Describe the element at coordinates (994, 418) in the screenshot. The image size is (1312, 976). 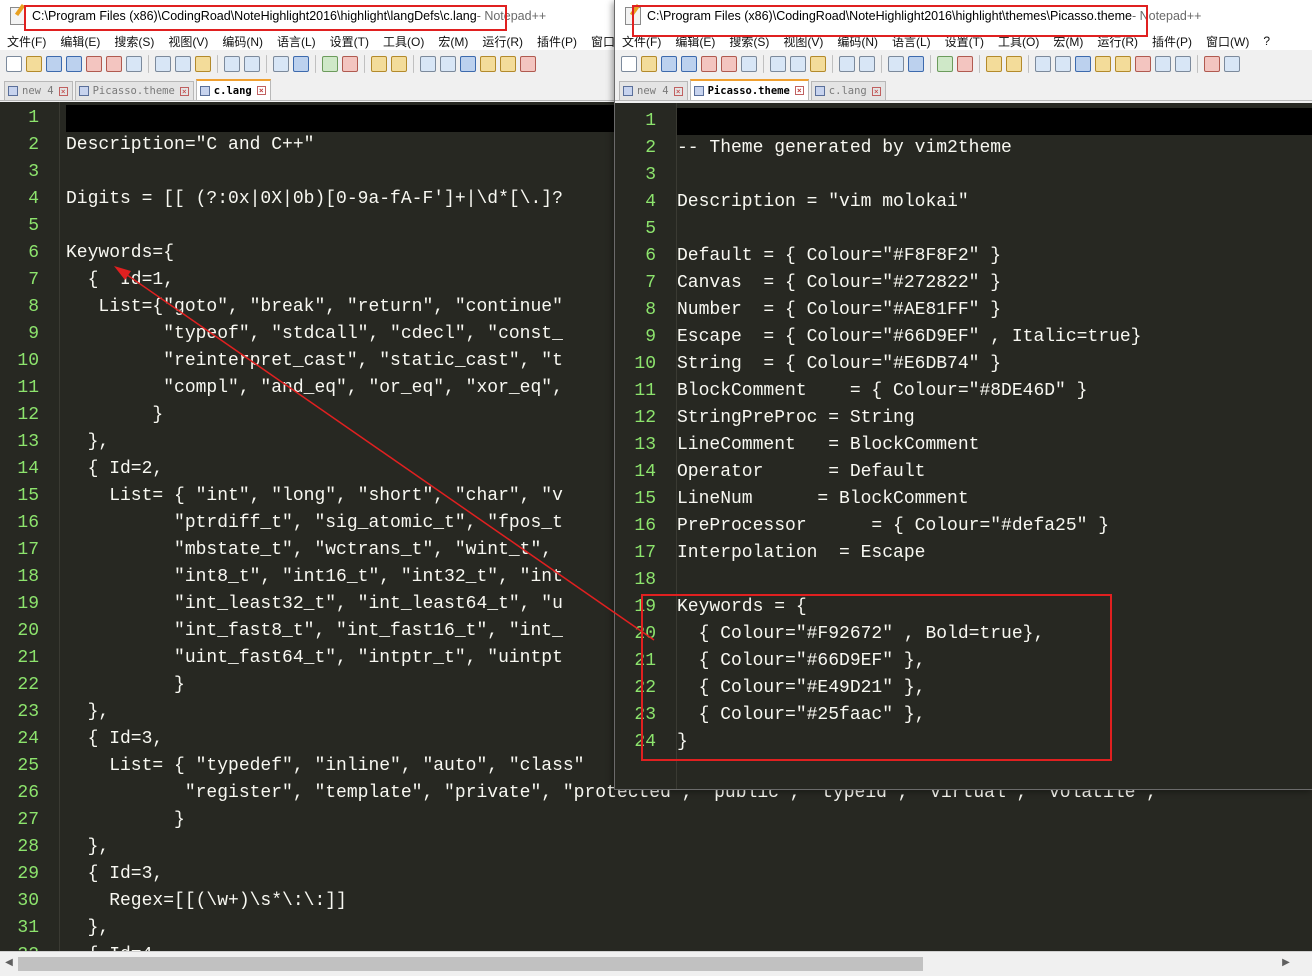
I see `code-line: StringPreProc = String` at that location.